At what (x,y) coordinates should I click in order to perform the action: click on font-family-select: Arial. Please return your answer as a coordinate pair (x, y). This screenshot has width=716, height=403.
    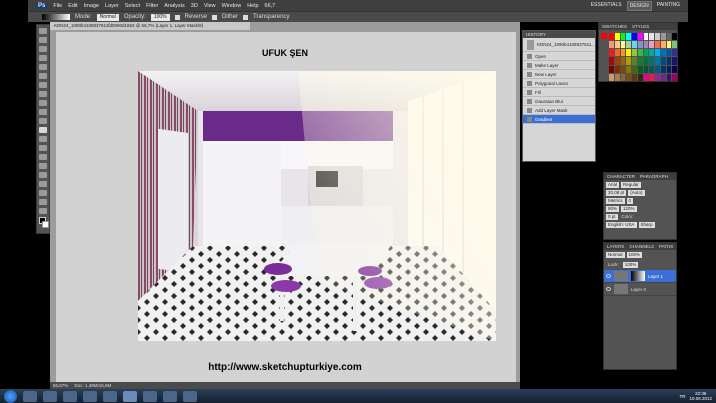
    Looking at the image, I should click on (613, 185).